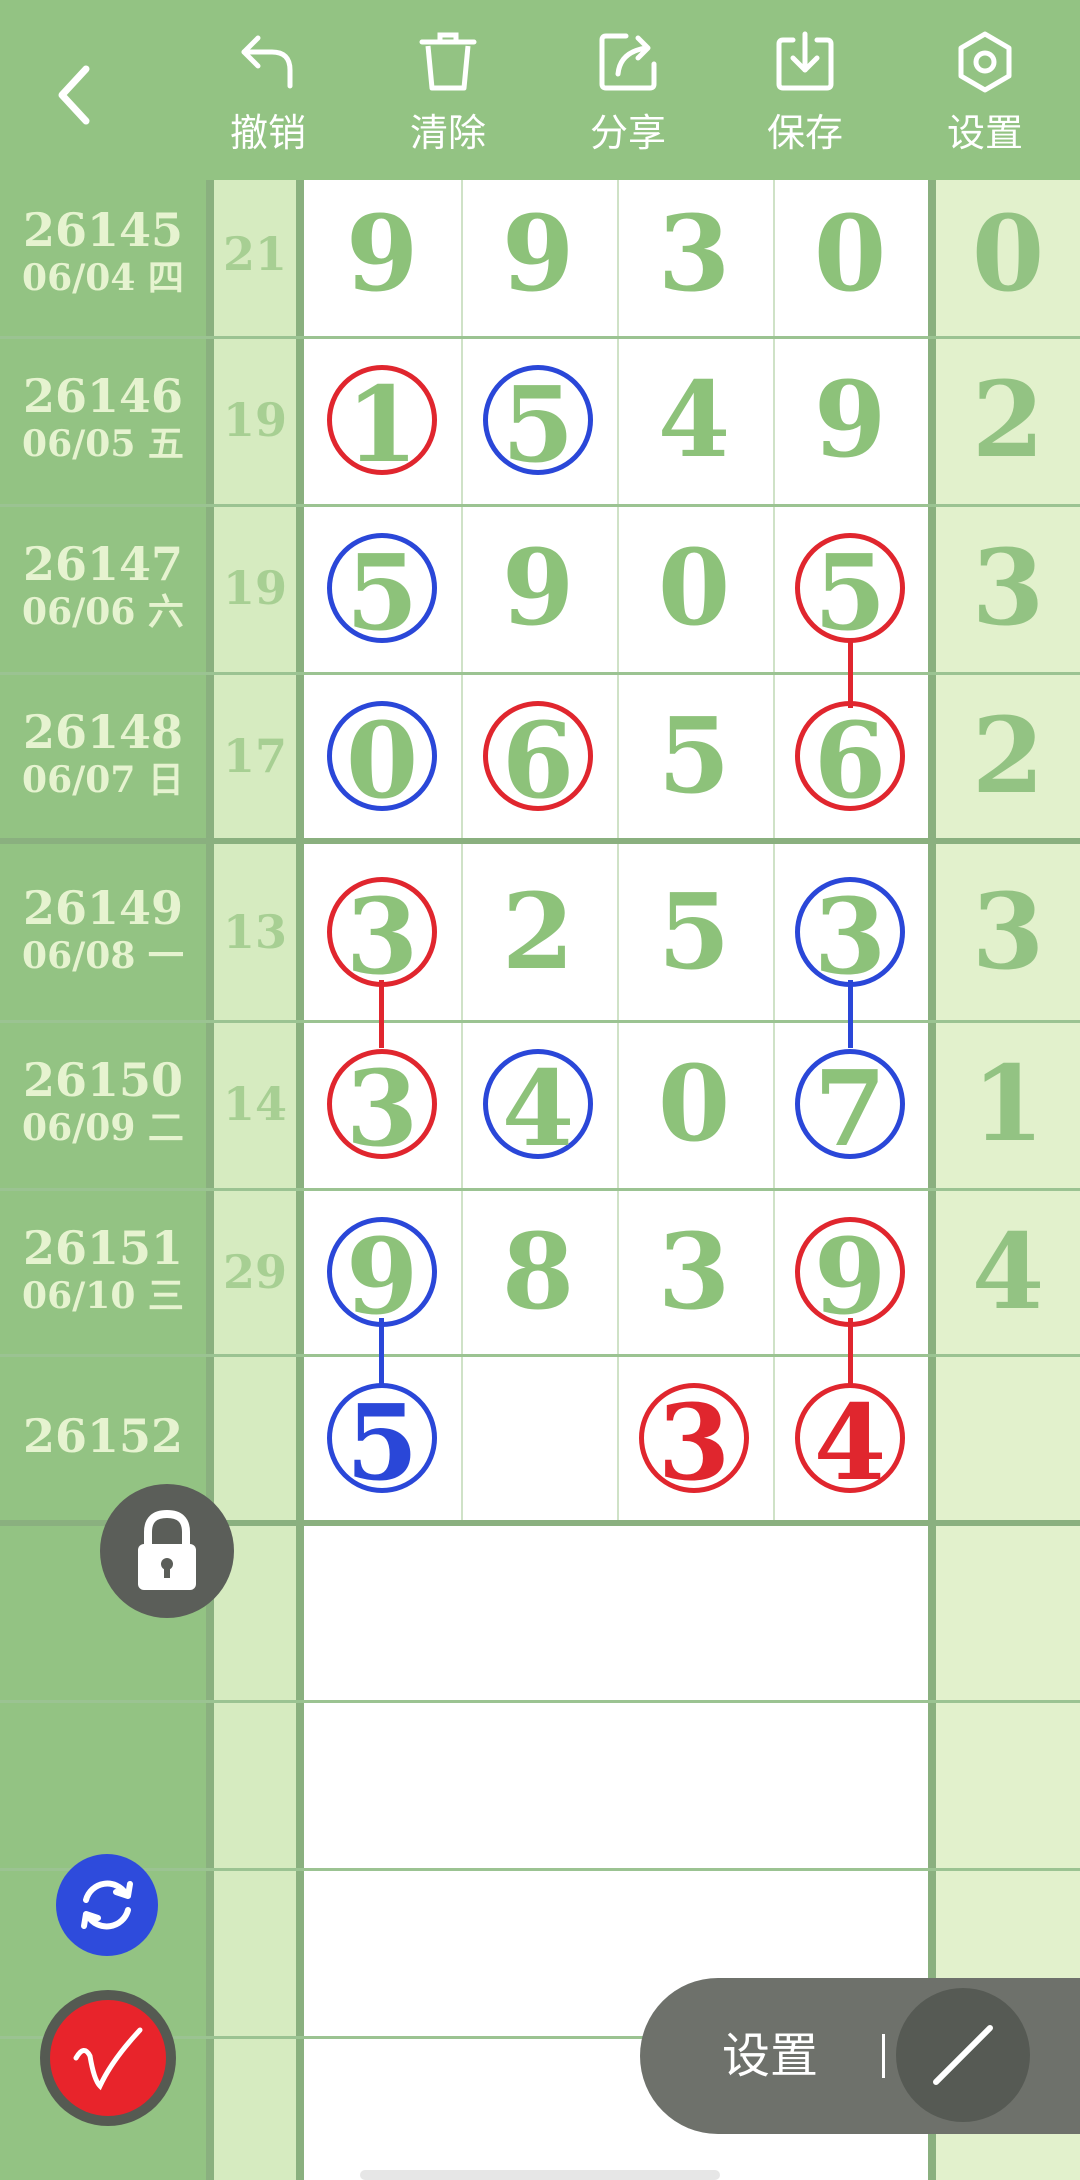 The width and height of the screenshot is (1080, 2180). Describe the element at coordinates (382, 758) in the screenshot. I see `digit-cell-circled: 0` at that location.